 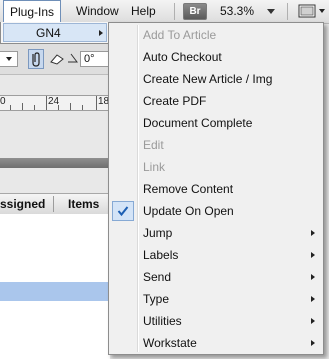 I want to click on ruler-label: 0, so click(x=3, y=101).